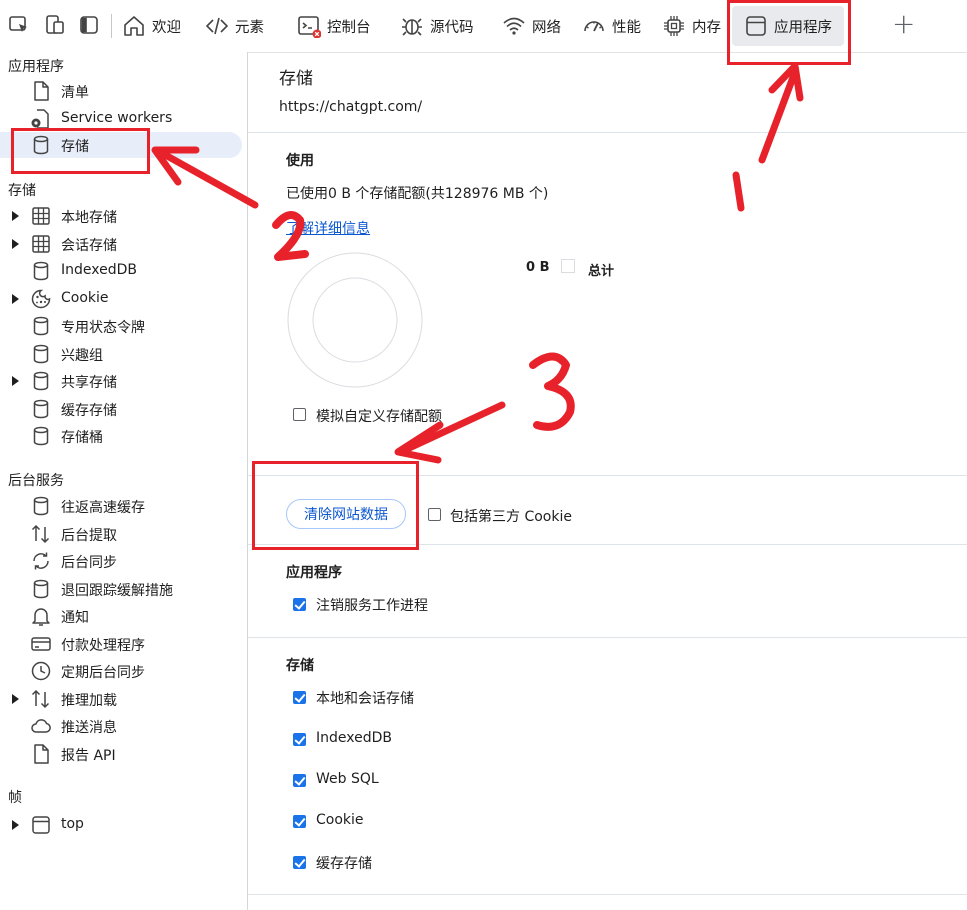  Describe the element at coordinates (379, 417) in the screenshot. I see `simulate-quota-label: 模拟自定义存储配额` at that location.